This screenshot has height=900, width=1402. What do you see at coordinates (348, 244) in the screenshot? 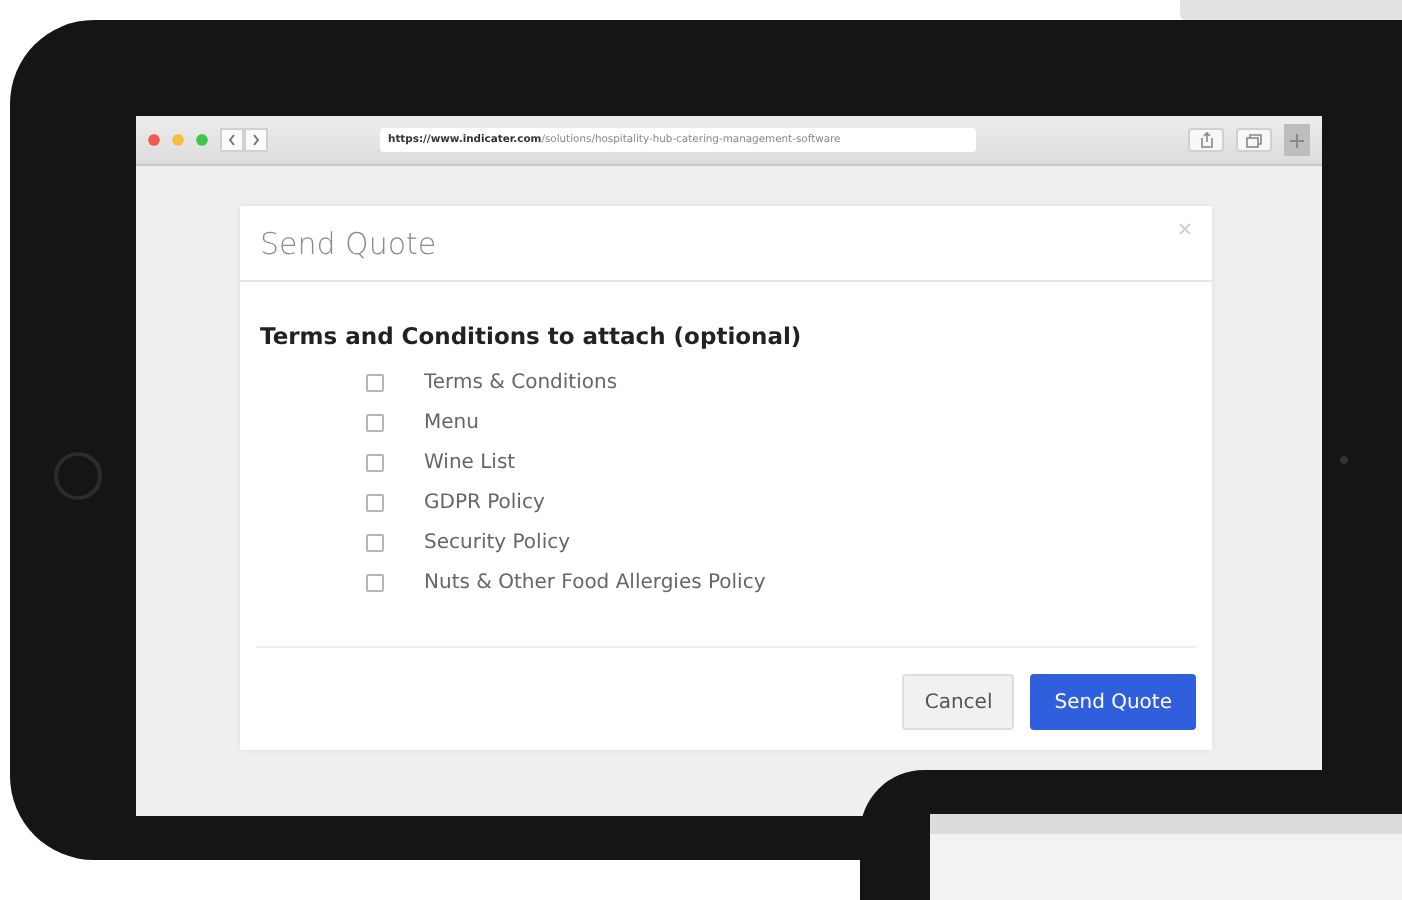
I see `dialog-title: Send Quote` at bounding box center [348, 244].